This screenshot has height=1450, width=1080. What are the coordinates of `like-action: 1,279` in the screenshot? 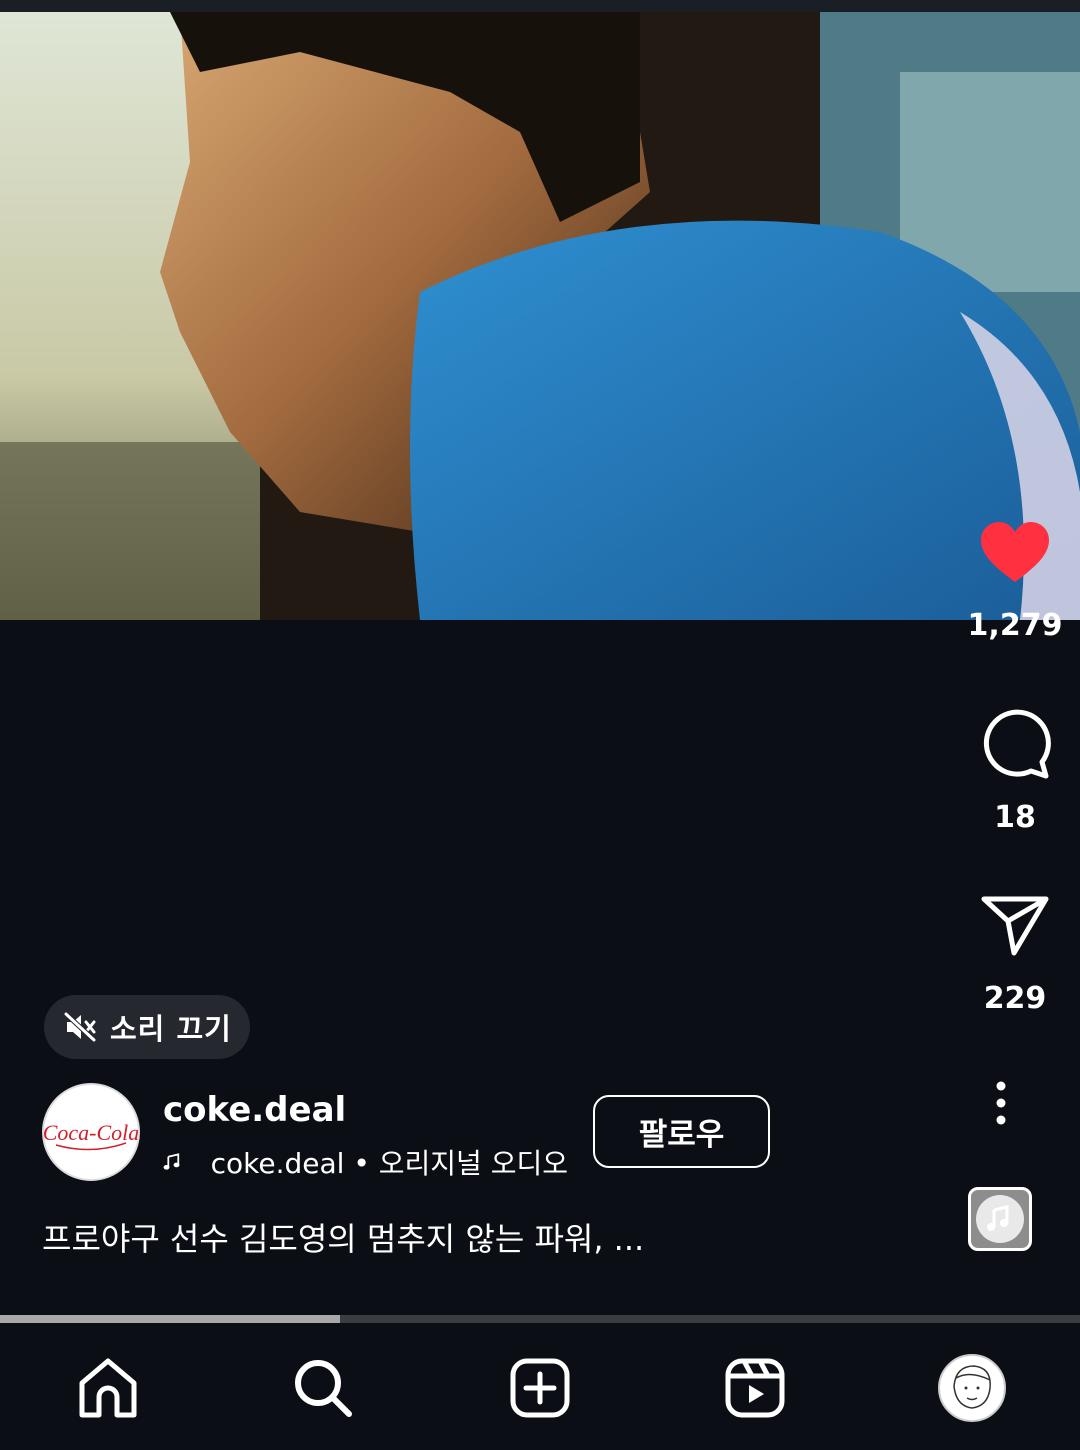 It's located at (1015, 581).